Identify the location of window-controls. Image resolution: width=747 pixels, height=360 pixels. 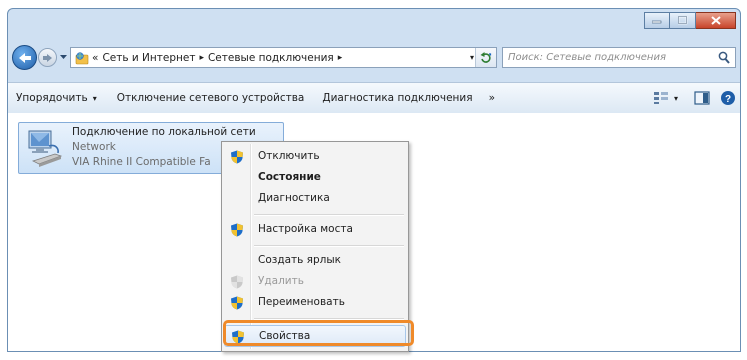
(690, 21).